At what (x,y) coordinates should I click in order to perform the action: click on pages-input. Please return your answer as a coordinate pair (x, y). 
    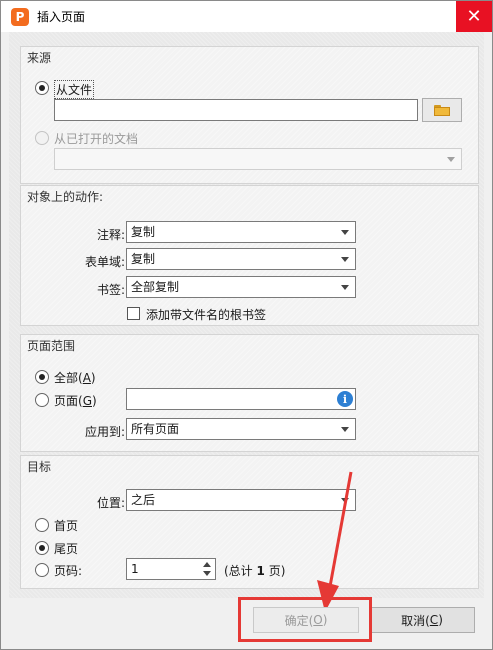
    Looking at the image, I should click on (241, 399).